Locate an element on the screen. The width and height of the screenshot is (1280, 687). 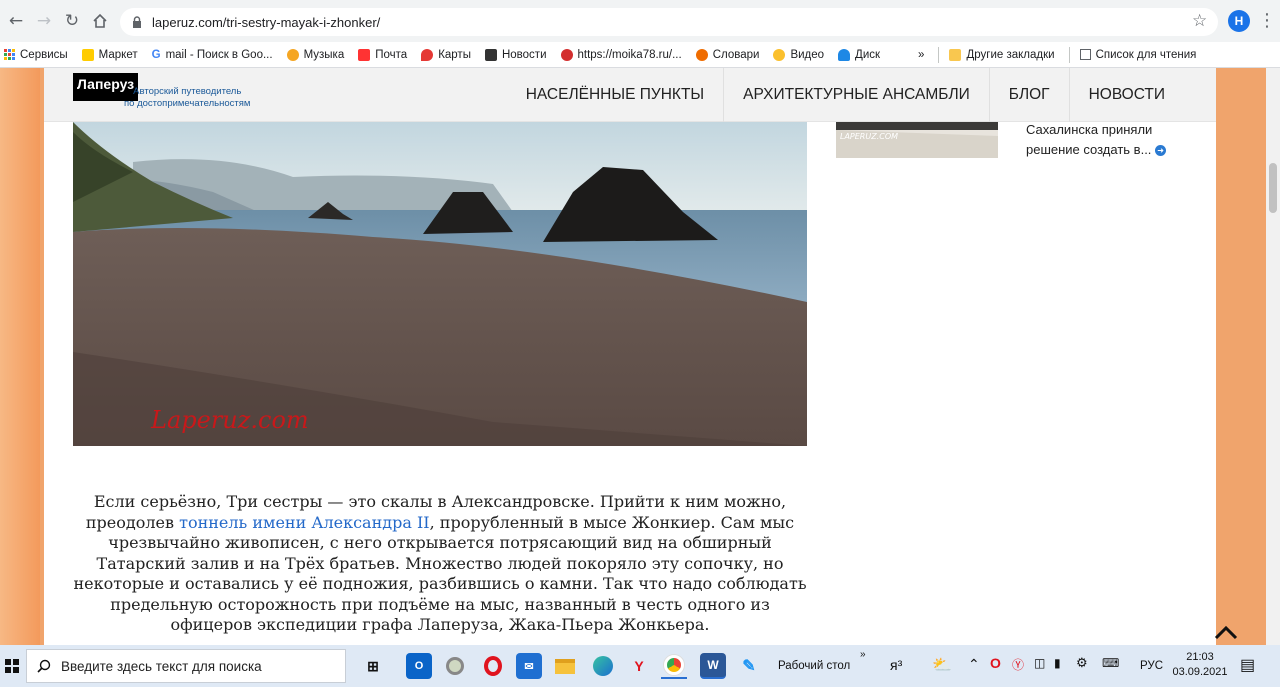
taskbar-search: Введите здесь текст для поиска is located at coordinates (186, 666).